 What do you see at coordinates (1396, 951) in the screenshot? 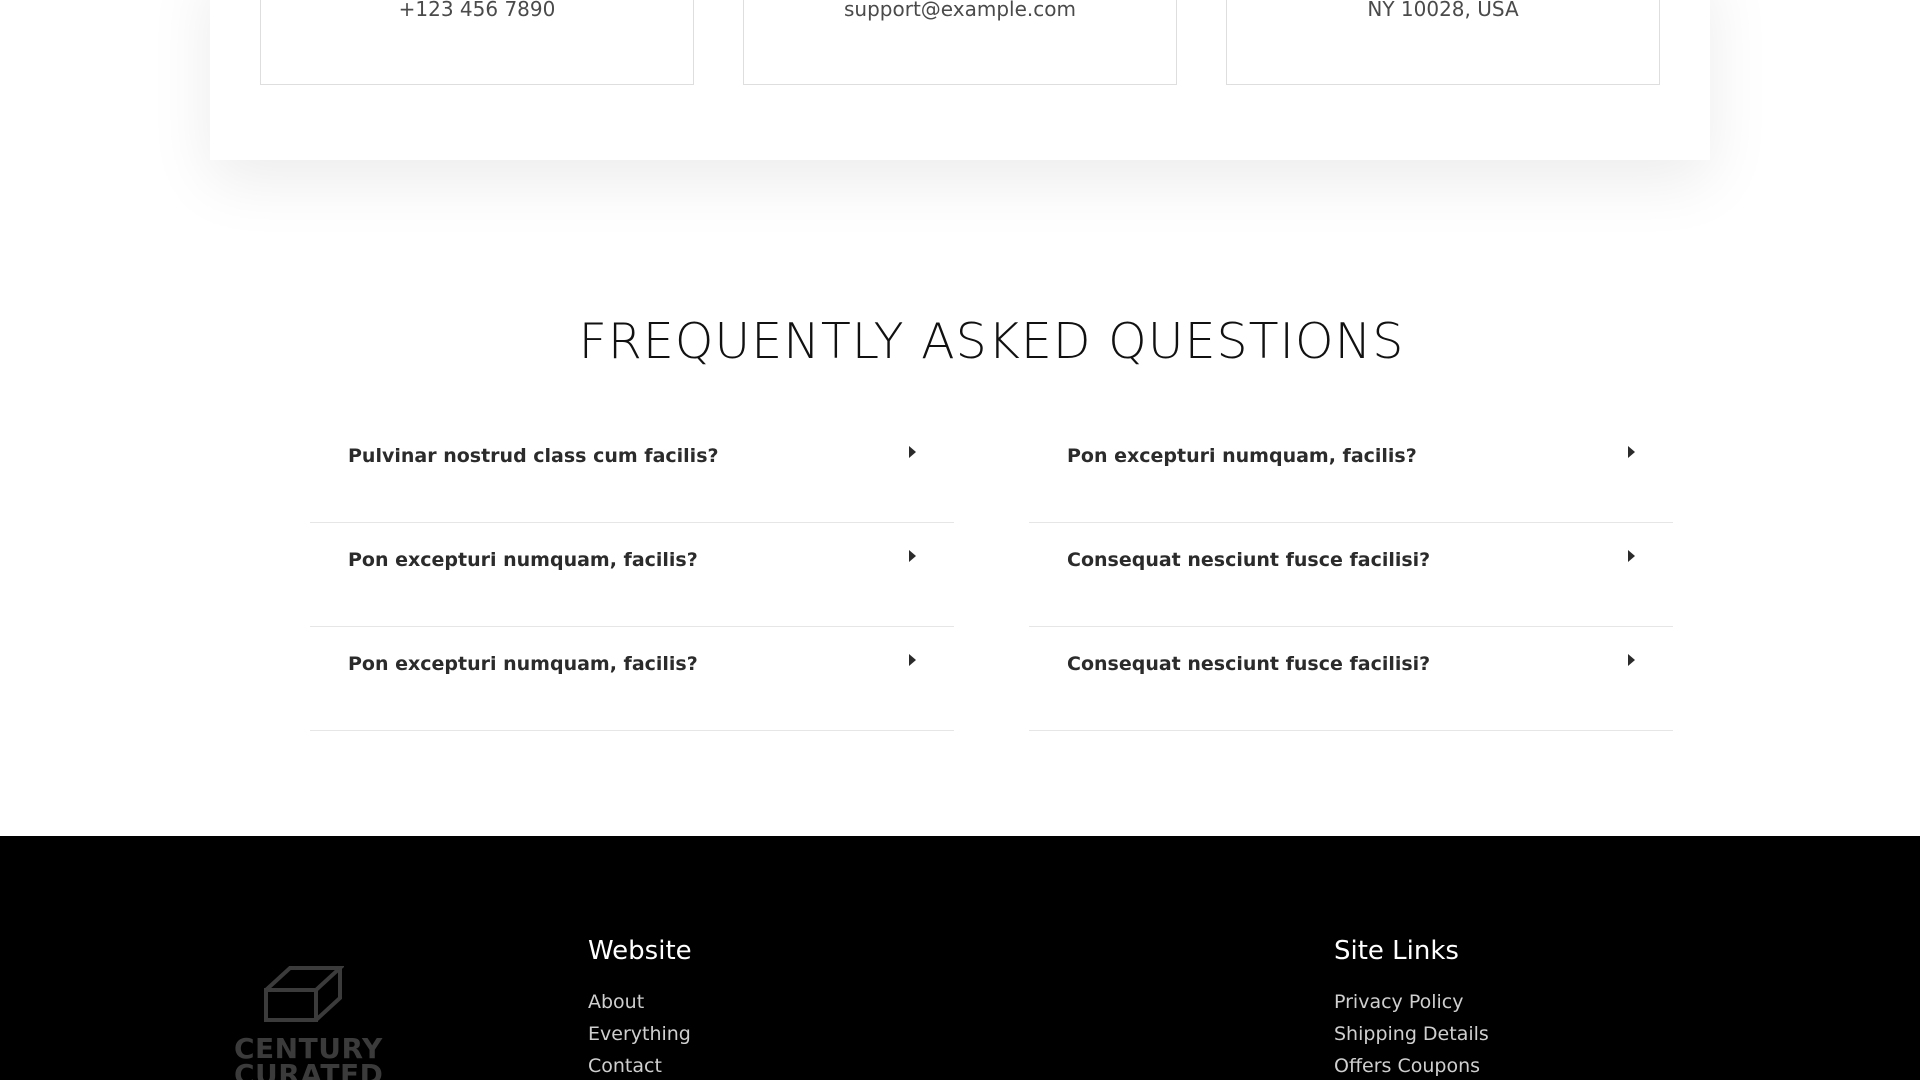
I see `footer-site-links-heading: Site Links` at bounding box center [1396, 951].